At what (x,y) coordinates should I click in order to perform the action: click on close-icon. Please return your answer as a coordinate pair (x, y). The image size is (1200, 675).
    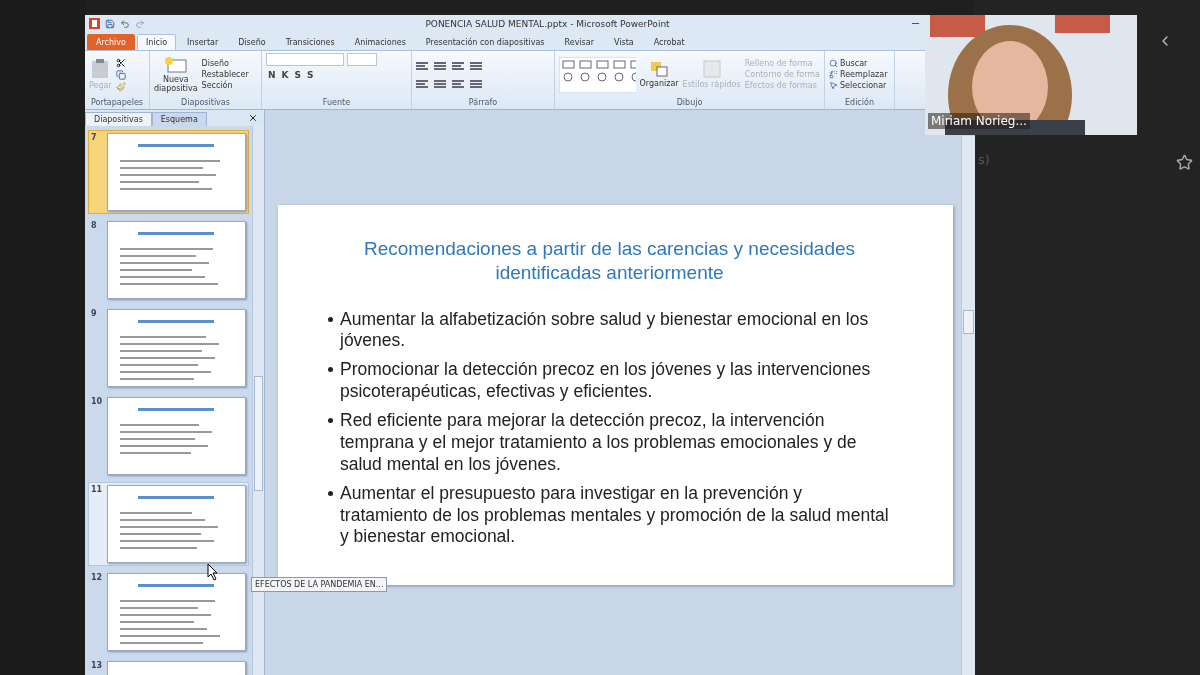
    Looking at the image, I should click on (253, 118).